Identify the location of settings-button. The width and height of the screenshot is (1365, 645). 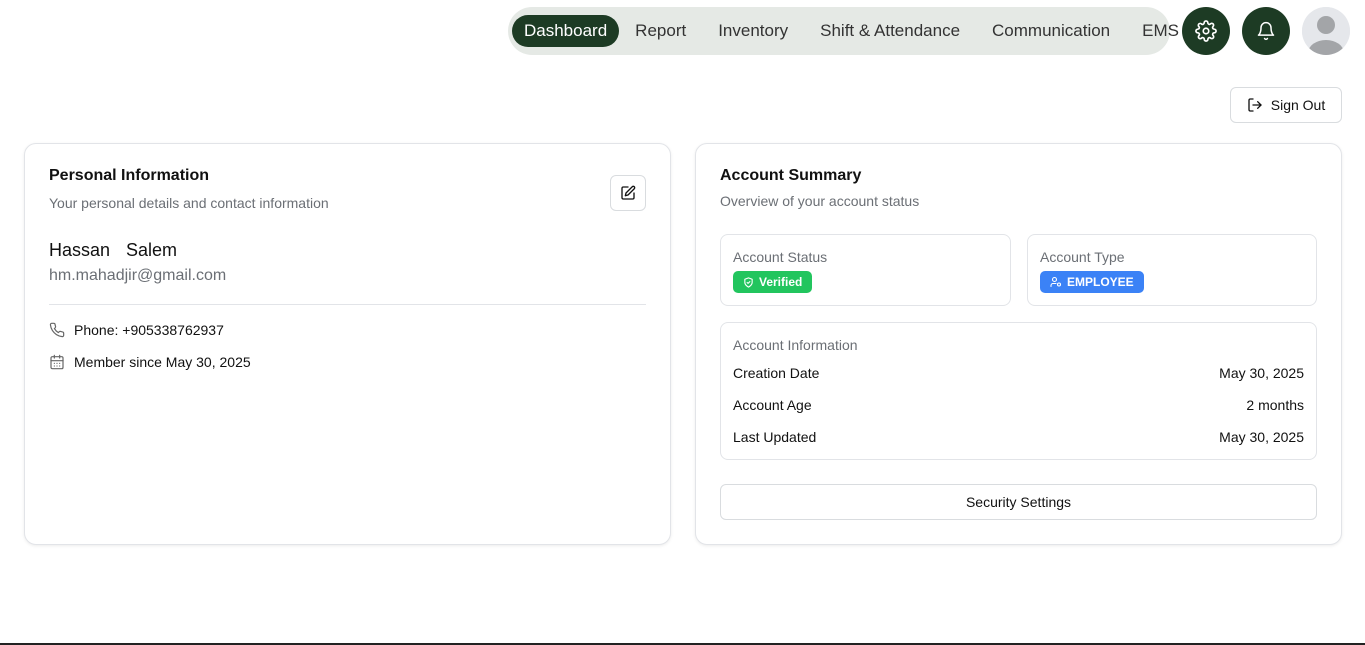
(1206, 31).